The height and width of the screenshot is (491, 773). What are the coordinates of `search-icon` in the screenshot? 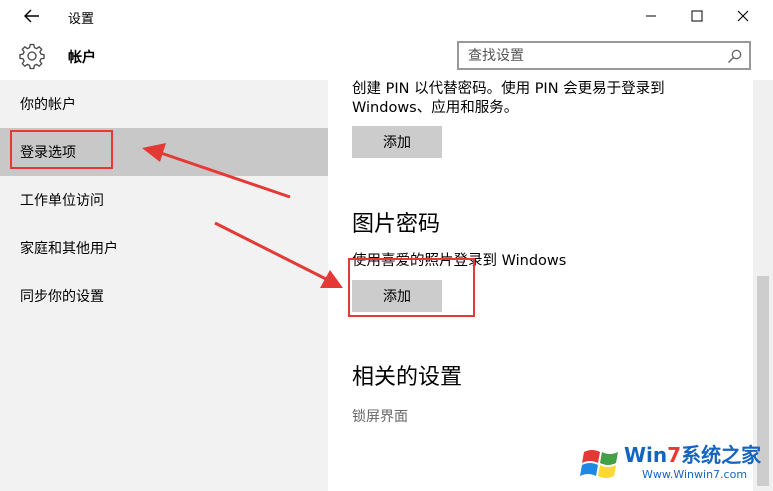 It's located at (735, 56).